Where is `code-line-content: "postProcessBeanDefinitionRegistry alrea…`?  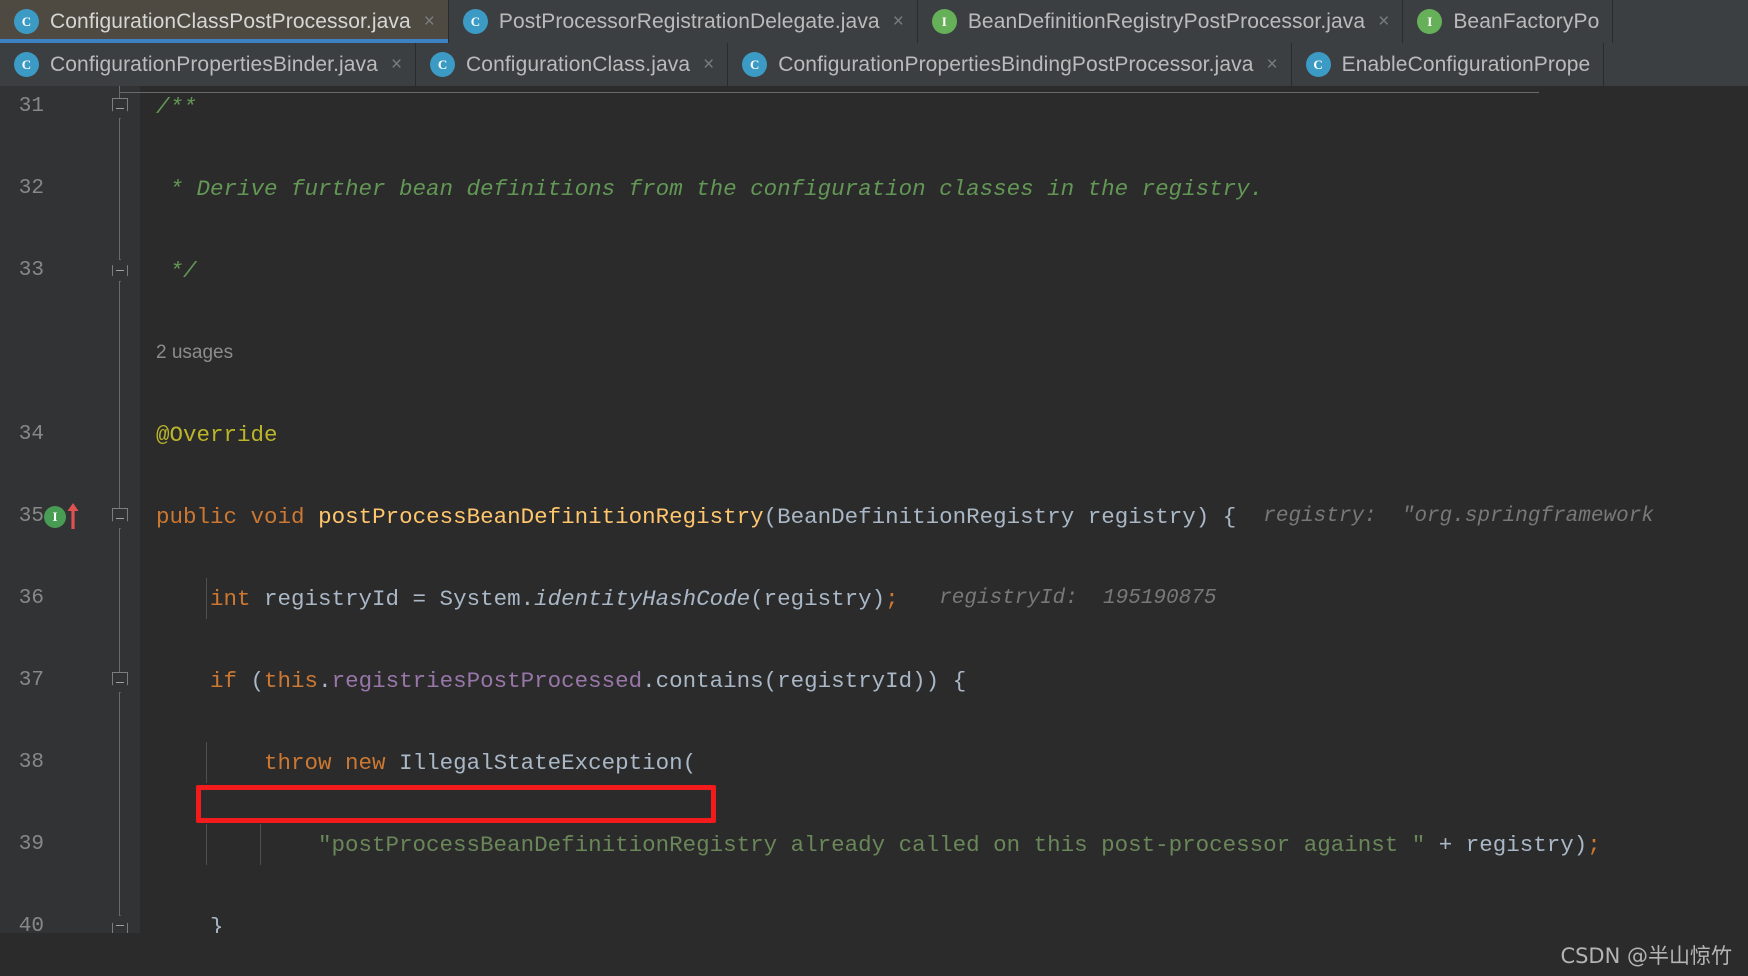
code-line-content: "postProcessBeanDefinitionRegistry alrea… is located at coordinates (944, 844).